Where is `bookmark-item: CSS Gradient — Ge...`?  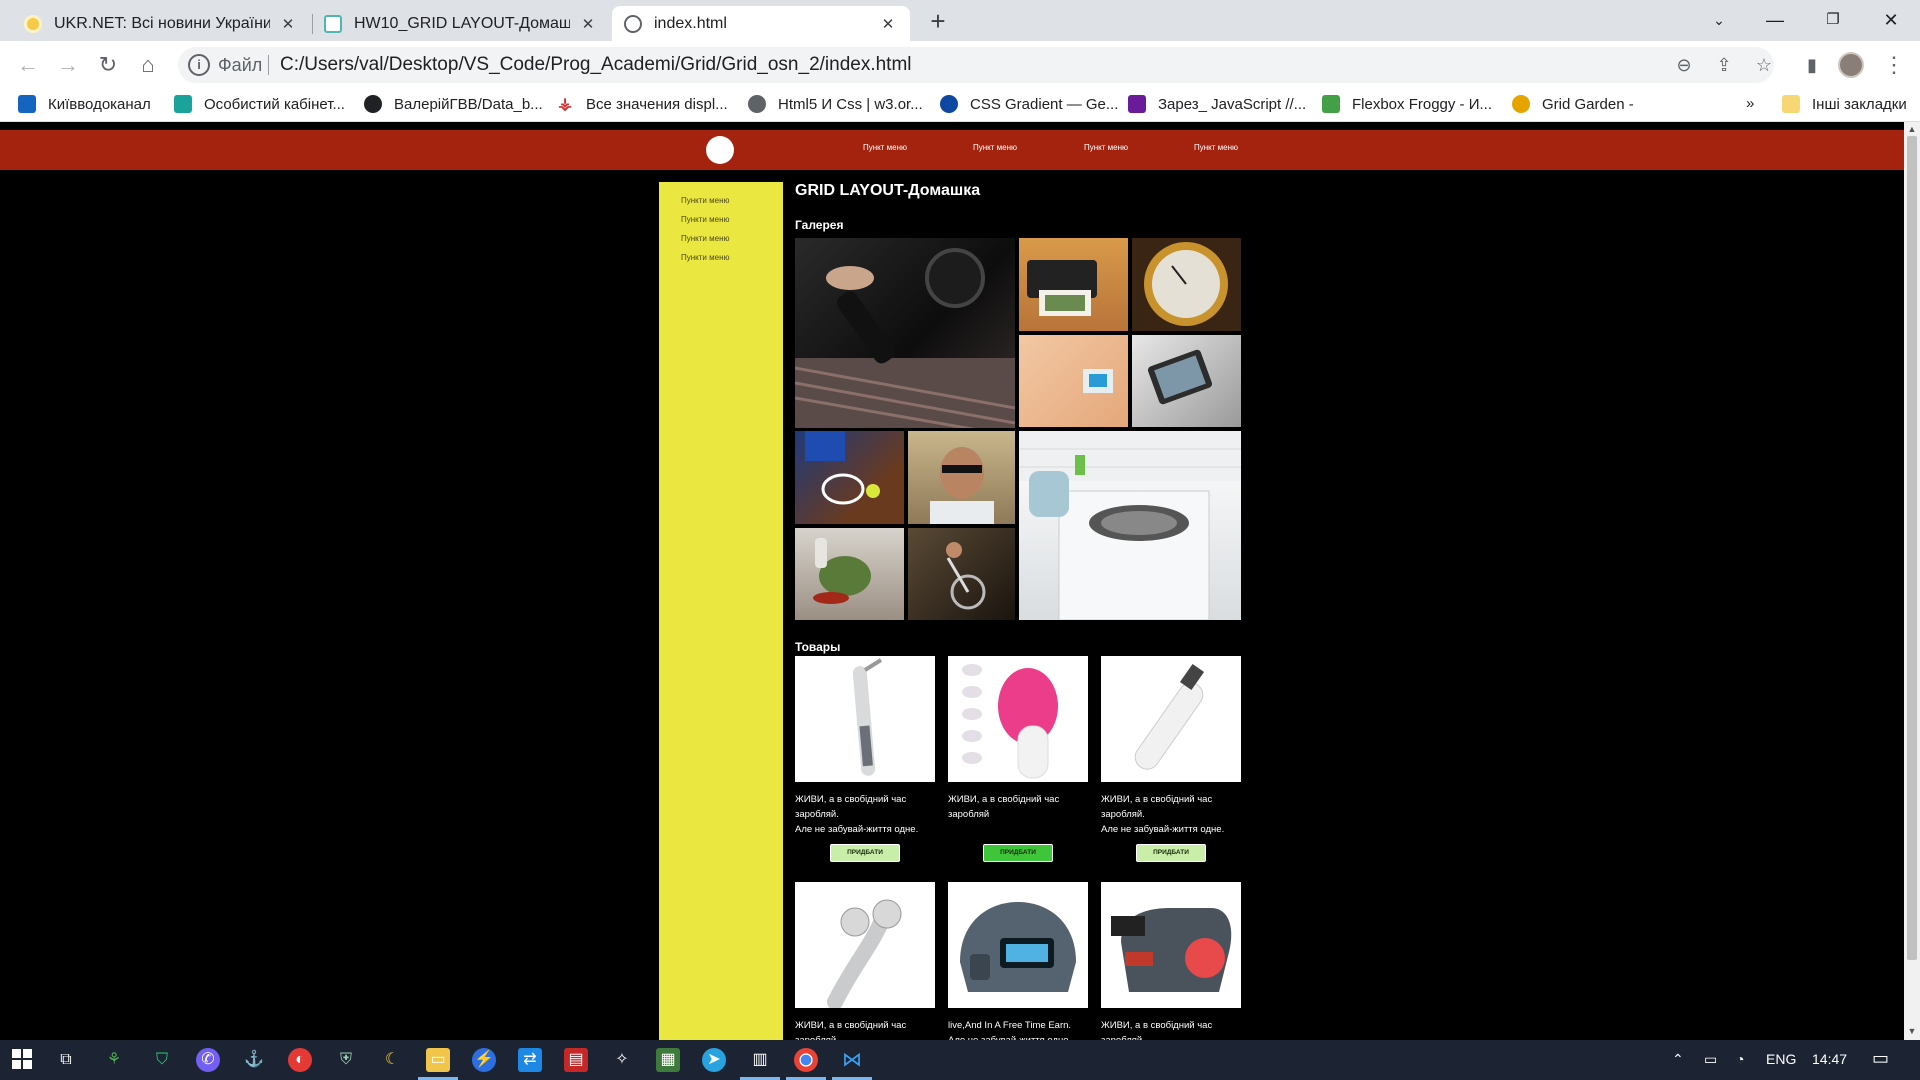
bookmark-item: CSS Gradient — Ge... is located at coordinates (1029, 104).